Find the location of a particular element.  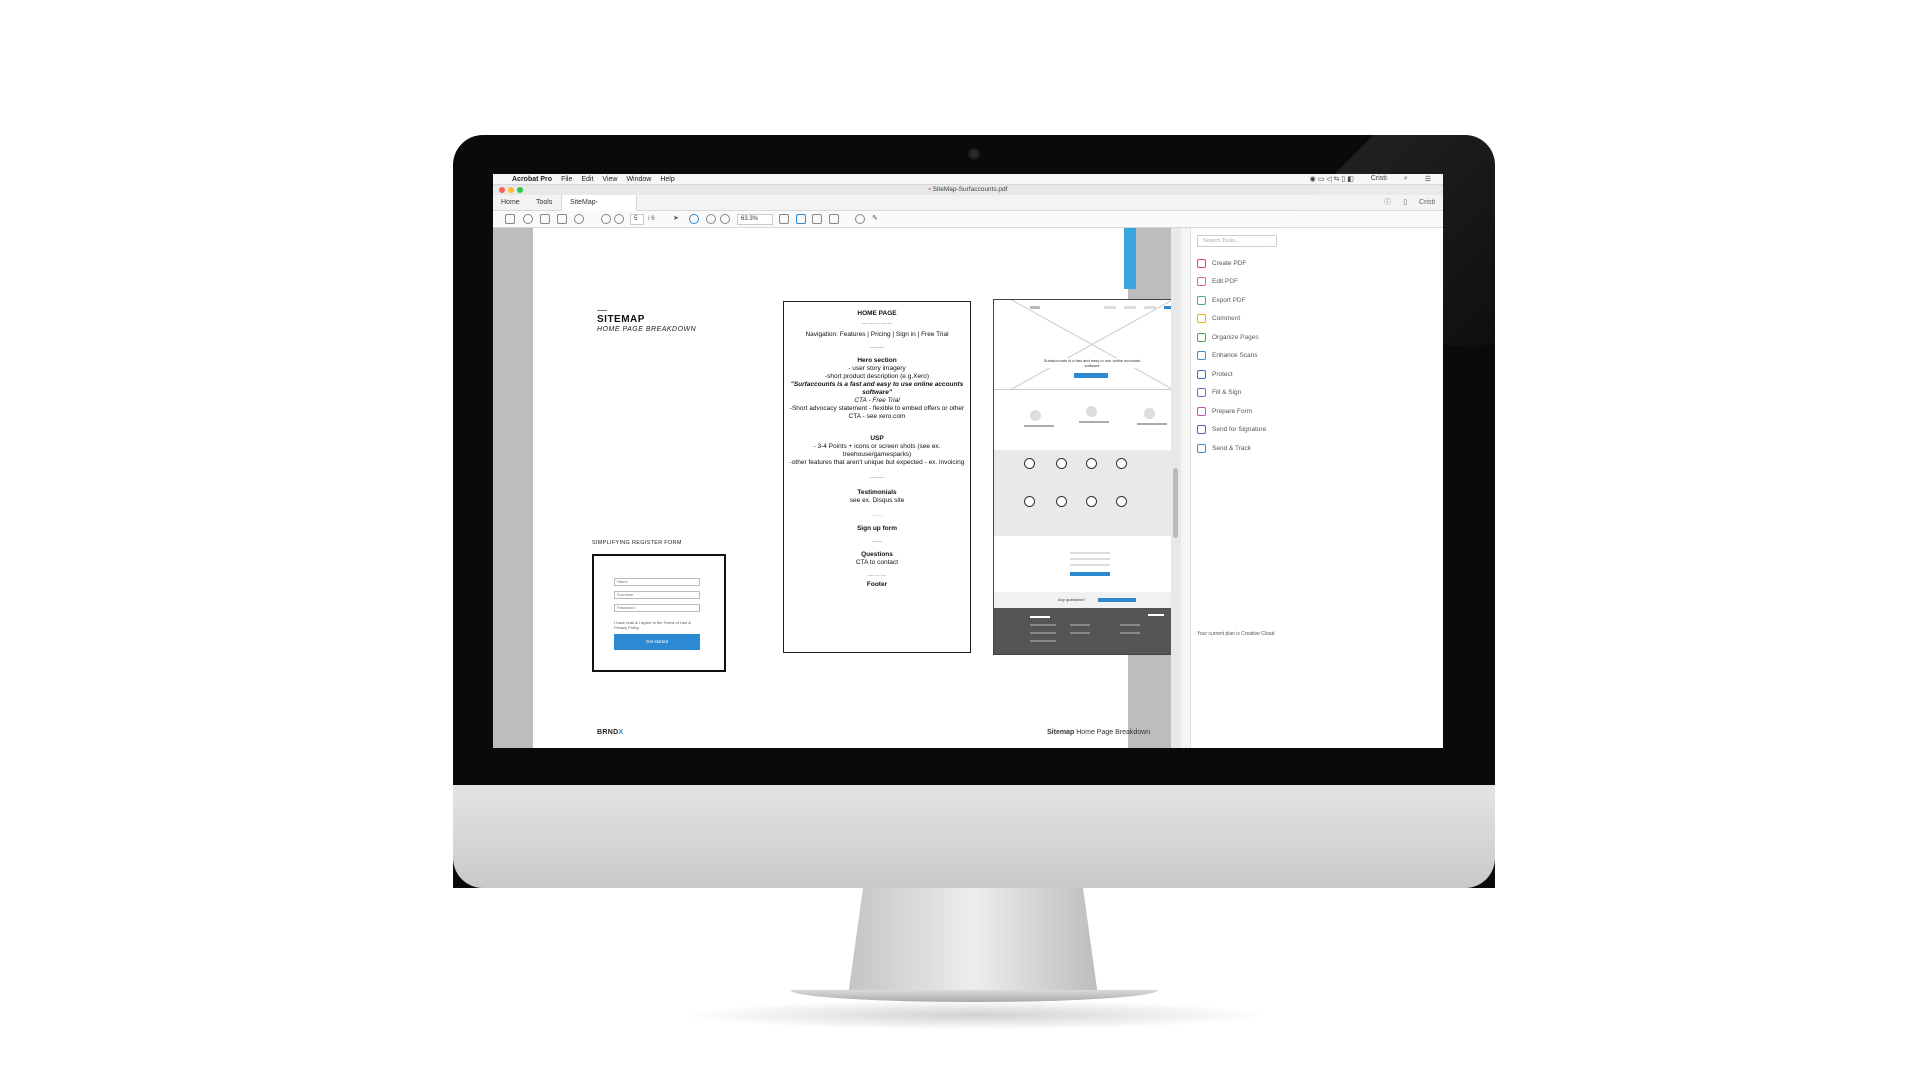

tab-document: SiteMap-Surfacco... × is located at coordinates (599, 208).